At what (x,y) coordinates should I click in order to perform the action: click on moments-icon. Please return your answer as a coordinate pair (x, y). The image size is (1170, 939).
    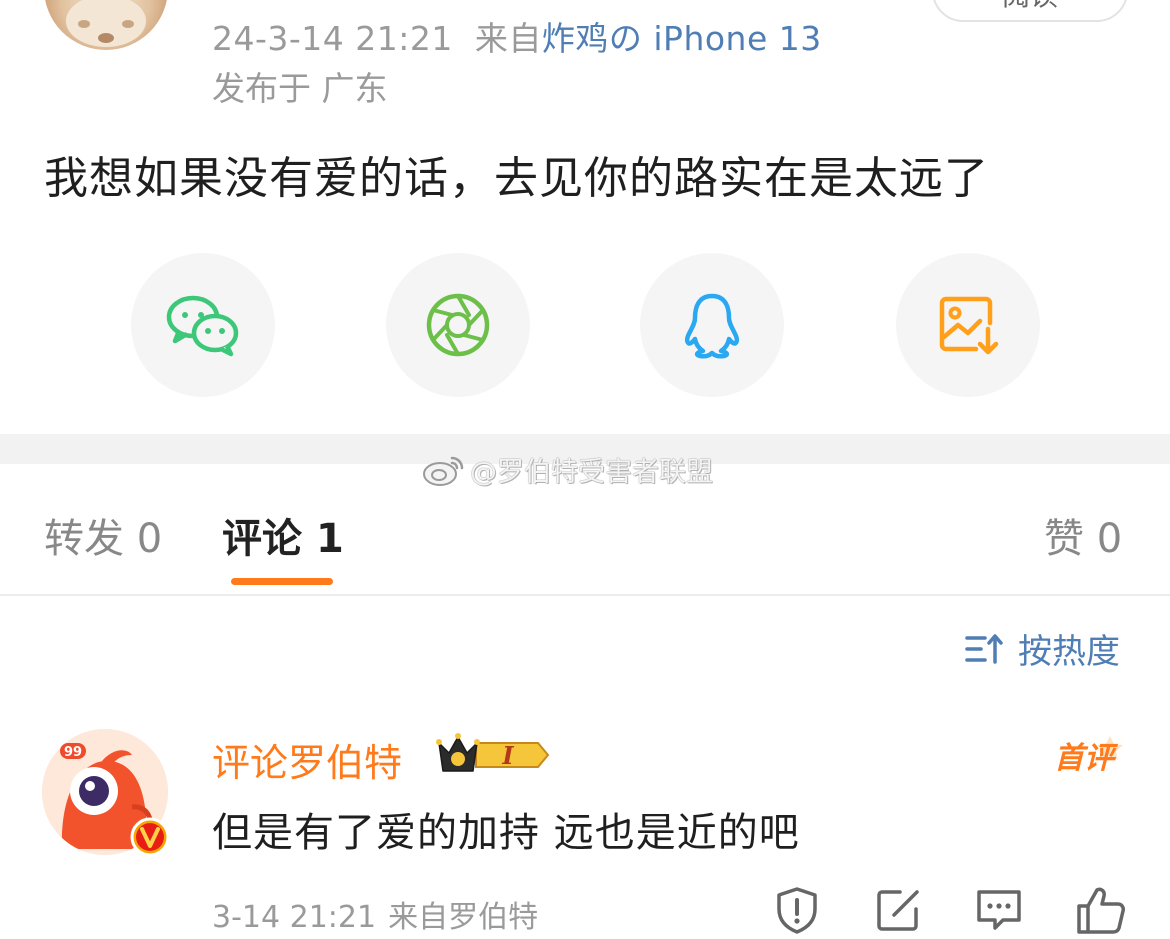
    Looking at the image, I should click on (458, 325).